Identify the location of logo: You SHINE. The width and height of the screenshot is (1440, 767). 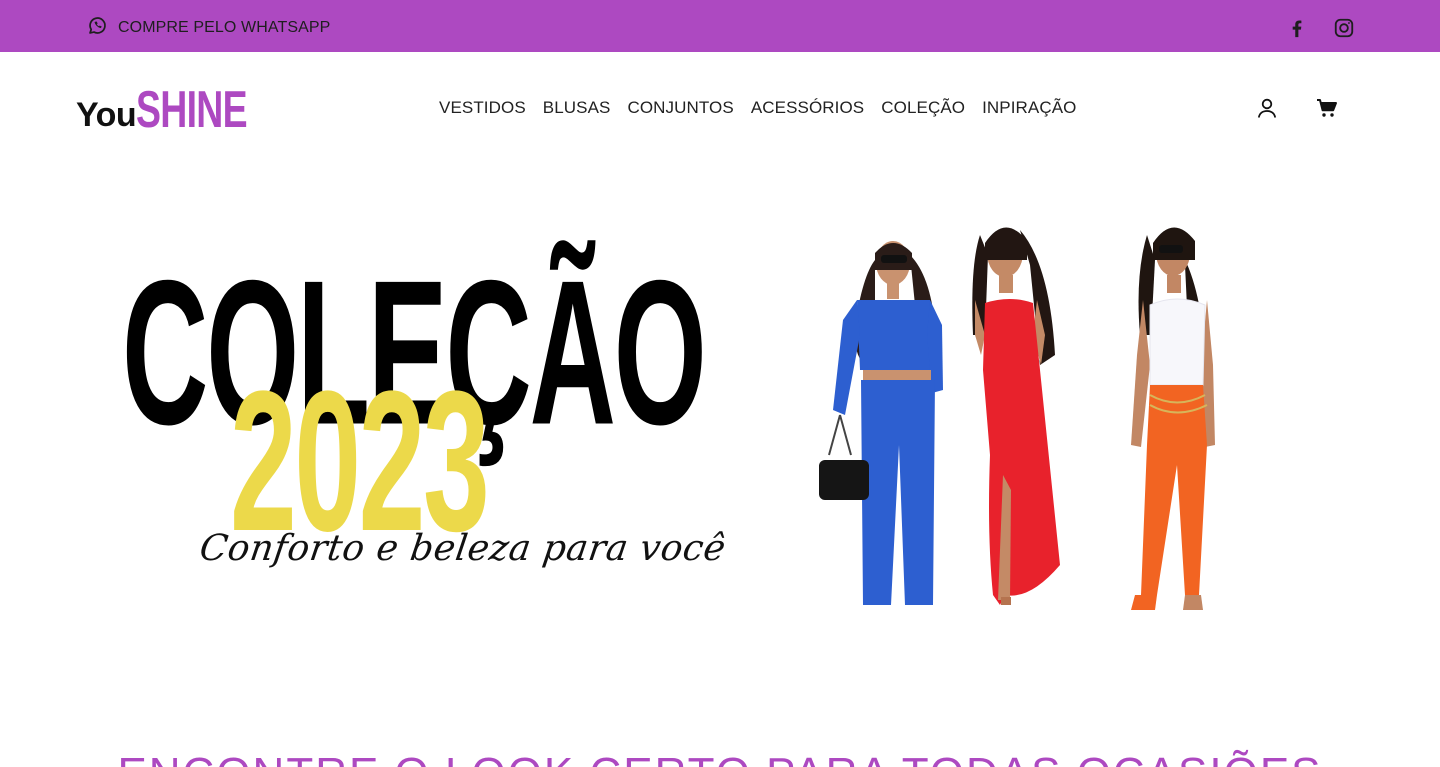
(183, 110).